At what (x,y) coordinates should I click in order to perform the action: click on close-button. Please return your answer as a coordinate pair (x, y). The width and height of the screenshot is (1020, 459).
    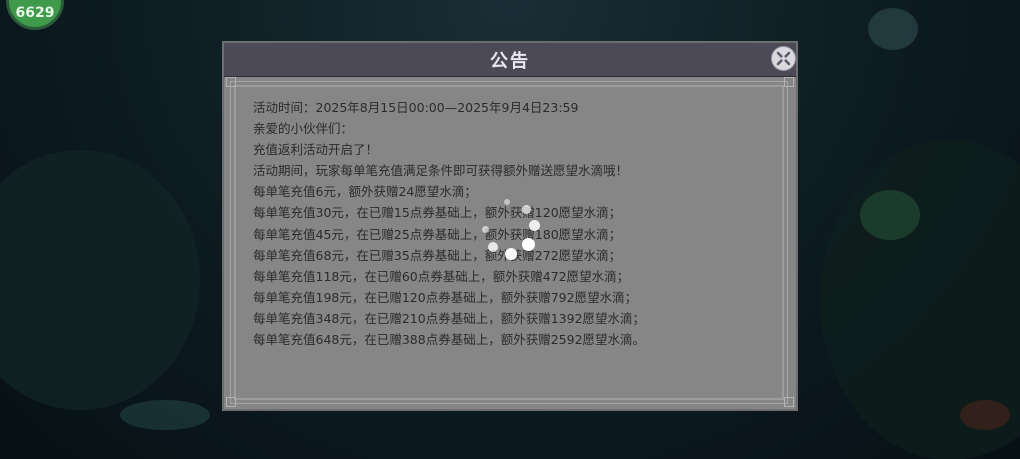
    Looking at the image, I should click on (783, 58).